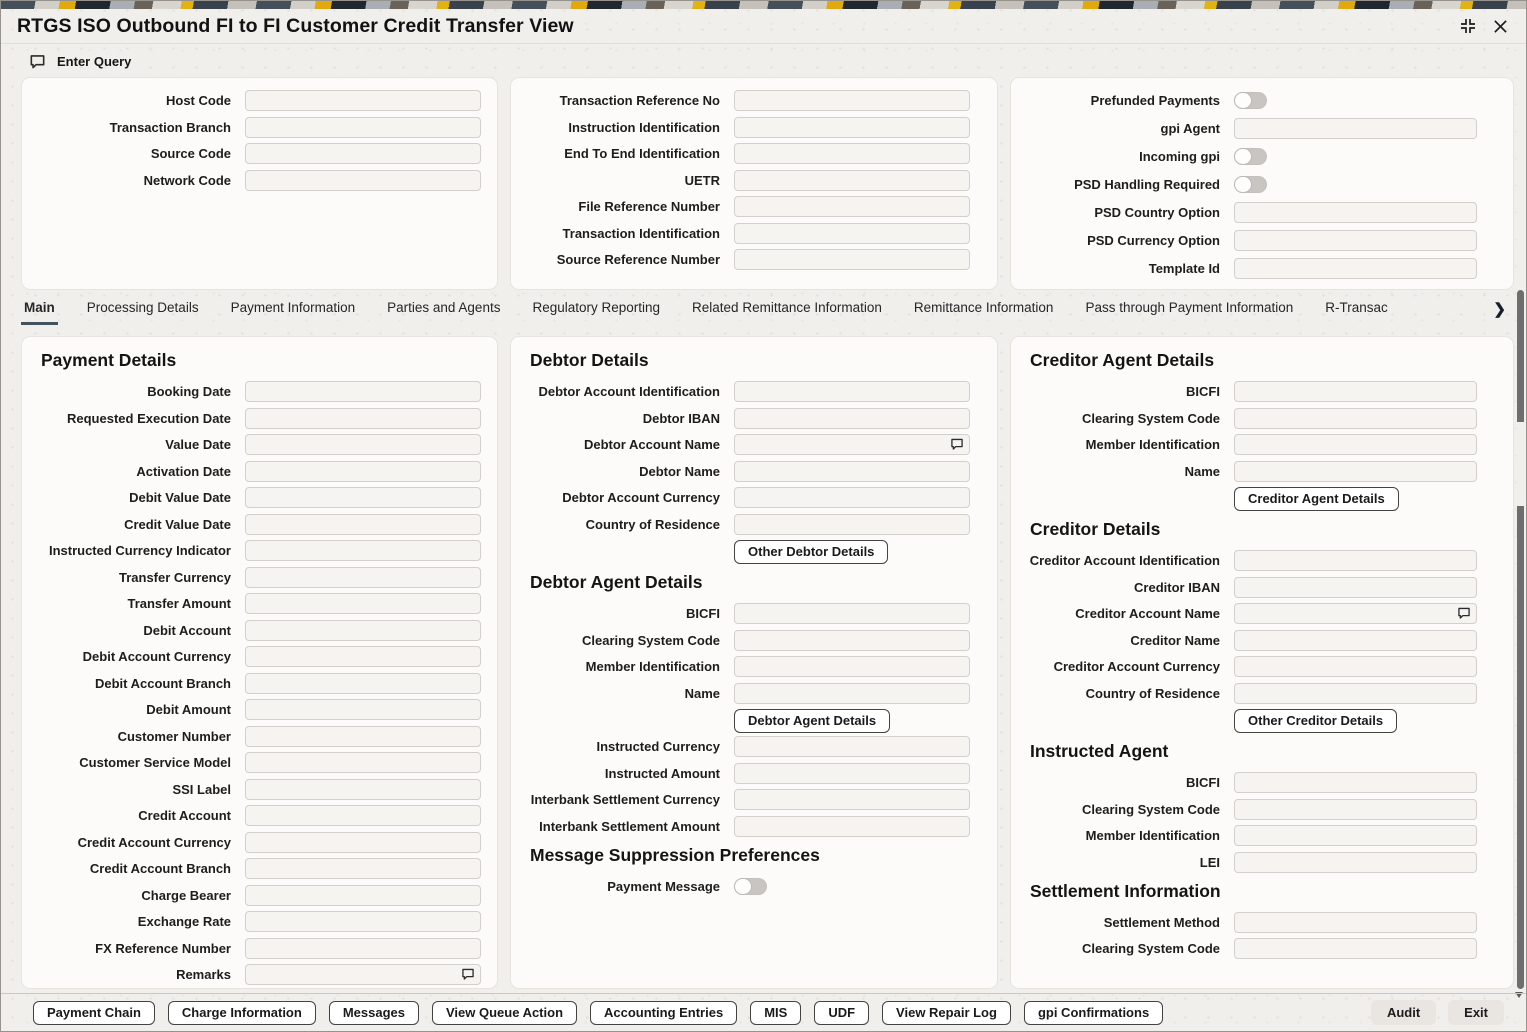  Describe the element at coordinates (363, 524) in the screenshot. I see `credit-value-date-input` at that location.